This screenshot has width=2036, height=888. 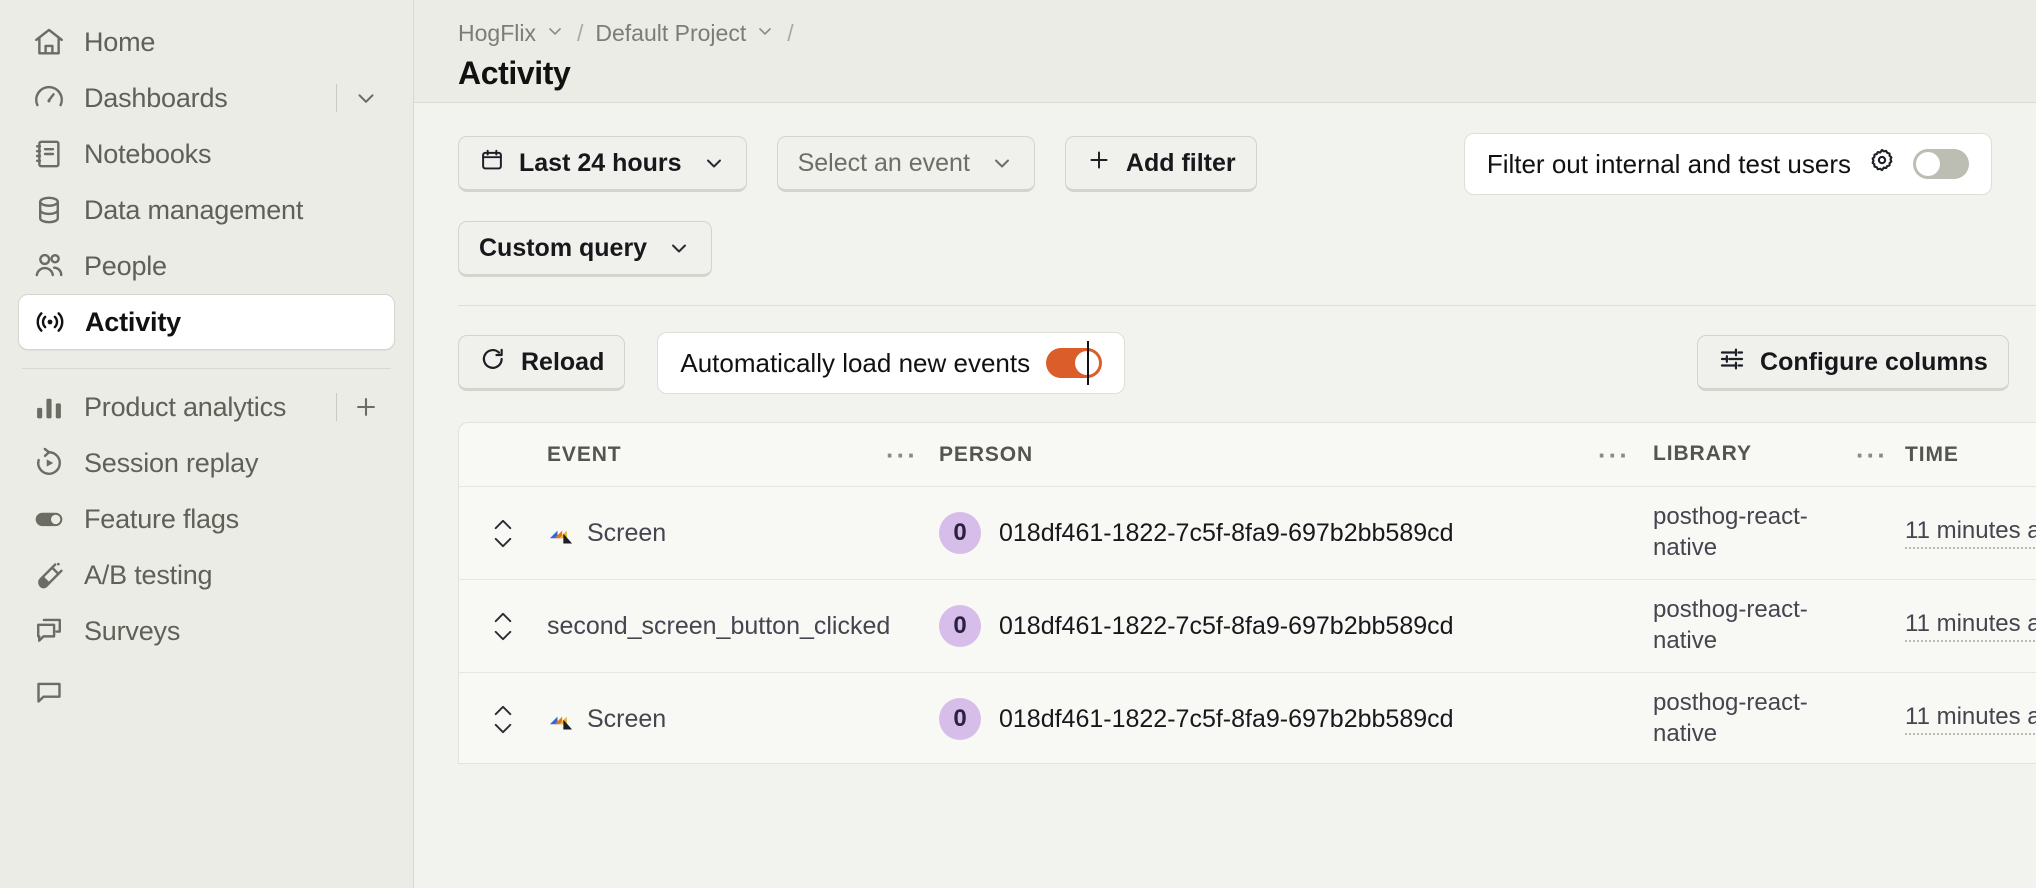 What do you see at coordinates (206, 322) in the screenshot?
I see `sidebar-item-activity: Activity` at bounding box center [206, 322].